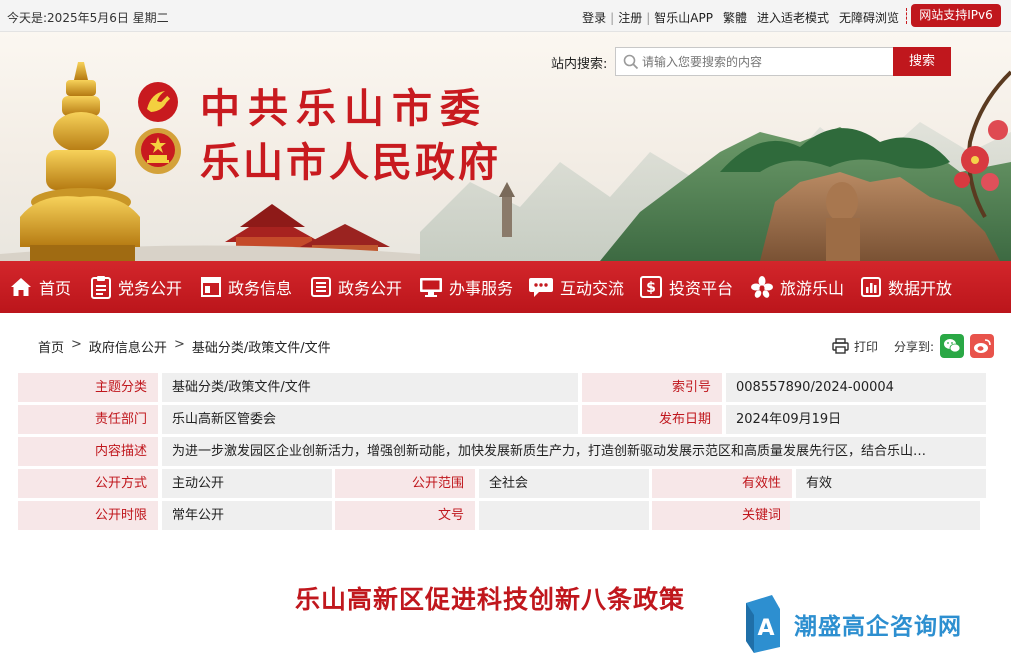 Image resolution: width=1011 pixels, height=658 pixels. I want to click on wechat-icon, so click(952, 346).